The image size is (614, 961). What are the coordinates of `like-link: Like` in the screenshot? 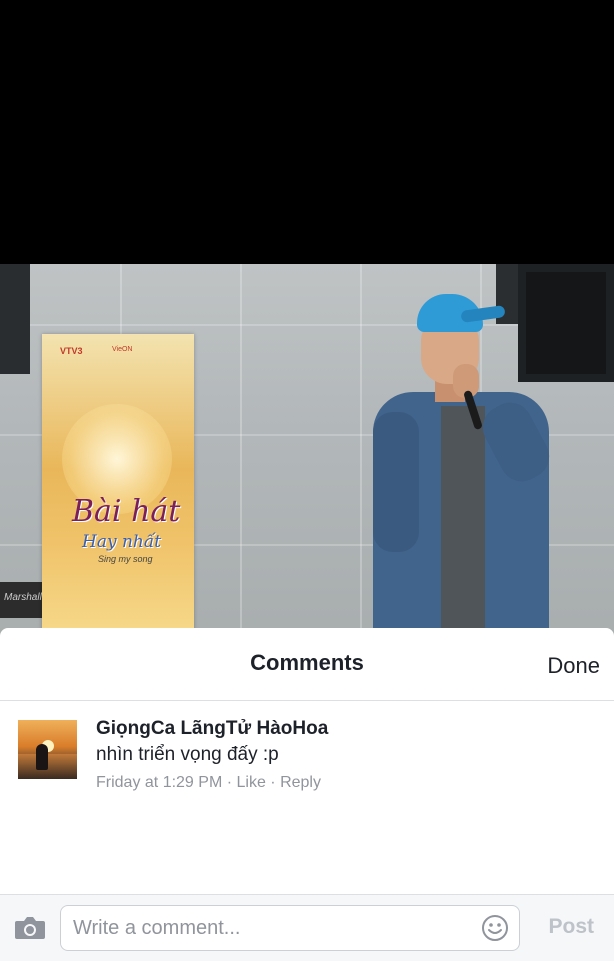 It's located at (251, 782).